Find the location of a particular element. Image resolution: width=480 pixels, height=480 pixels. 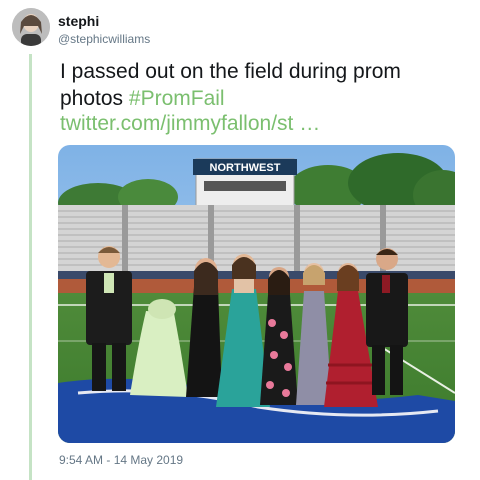

hashtag-link: #PromFail is located at coordinates (177, 98).